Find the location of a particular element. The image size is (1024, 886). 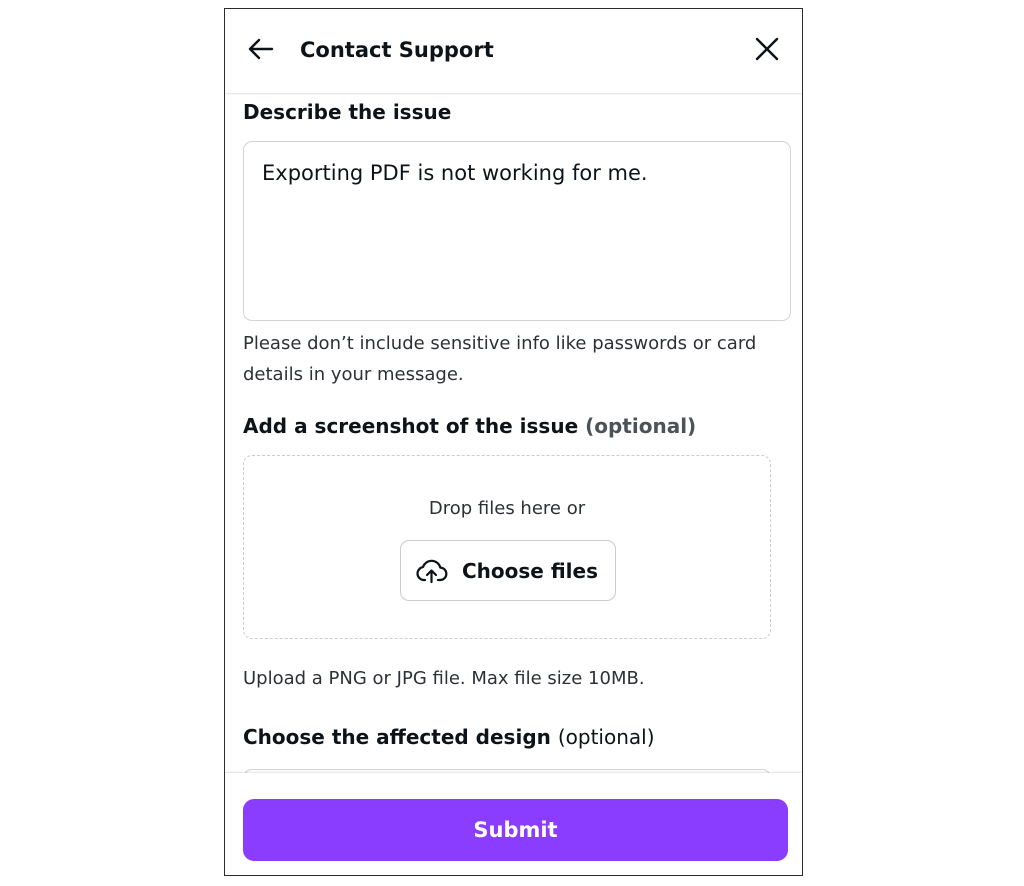

back-button is located at coordinates (261, 49).